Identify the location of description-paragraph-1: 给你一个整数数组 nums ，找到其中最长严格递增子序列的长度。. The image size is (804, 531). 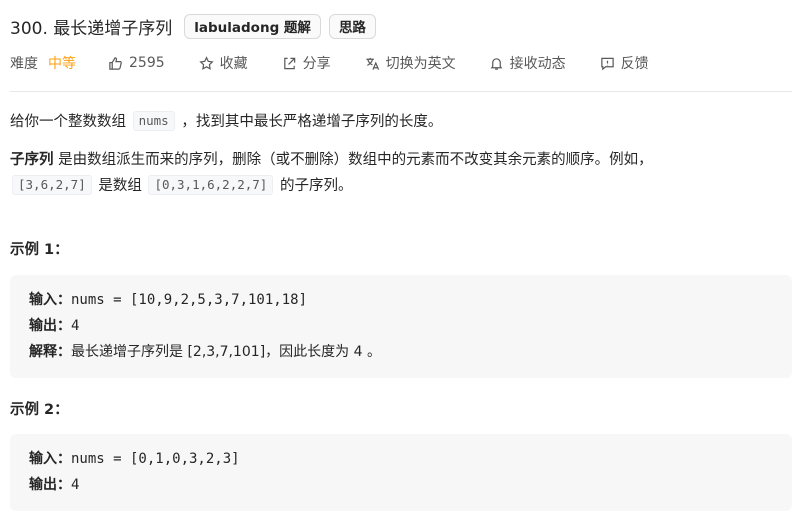
(226, 122).